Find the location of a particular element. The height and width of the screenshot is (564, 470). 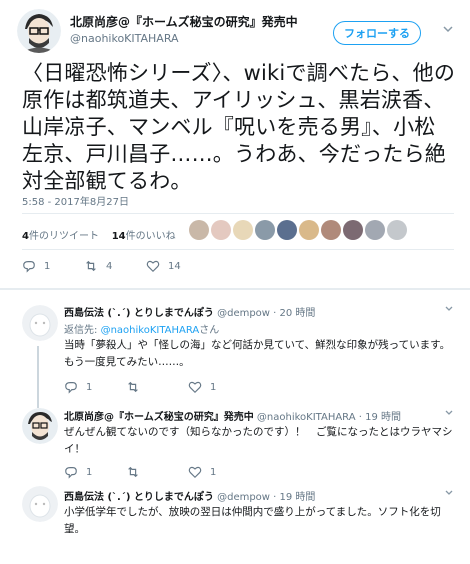

retweets-label: 件のリツイート is located at coordinates (64, 236).